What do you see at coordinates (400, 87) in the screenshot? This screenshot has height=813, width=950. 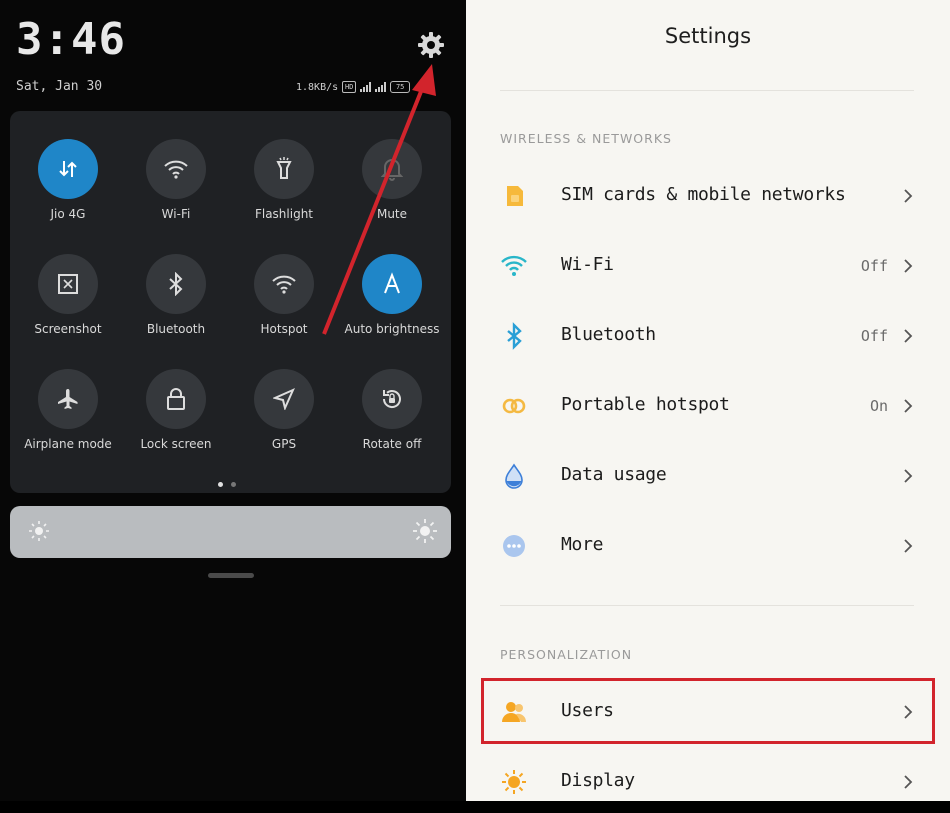 I see `battery-icon: 75` at bounding box center [400, 87].